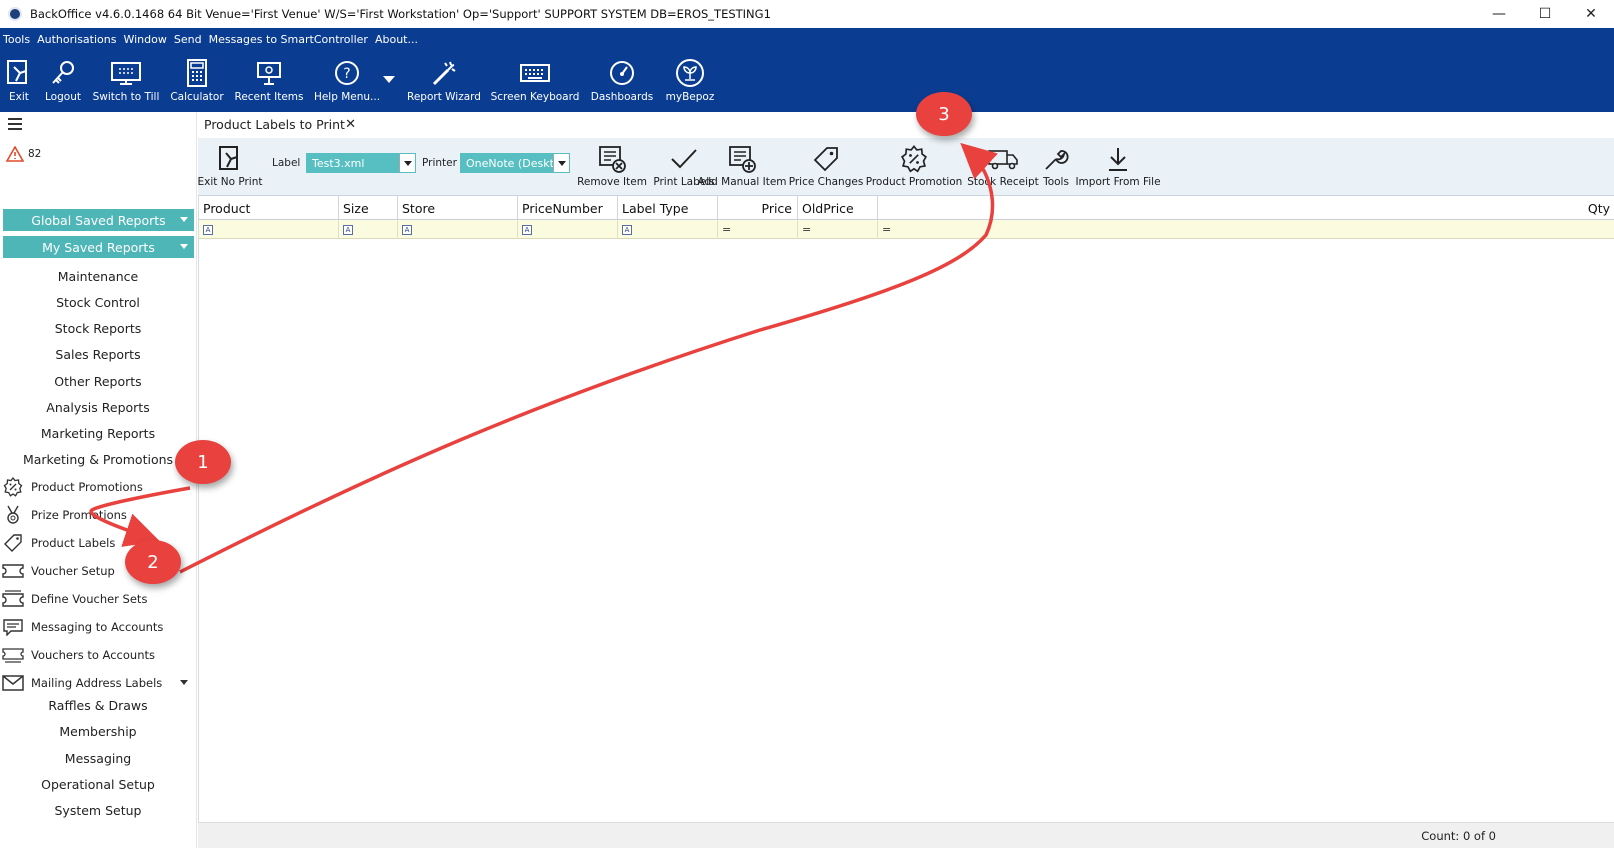  What do you see at coordinates (288, 39) in the screenshot?
I see `menu-messages-to-smartcontroller: Messages to SmartController` at bounding box center [288, 39].